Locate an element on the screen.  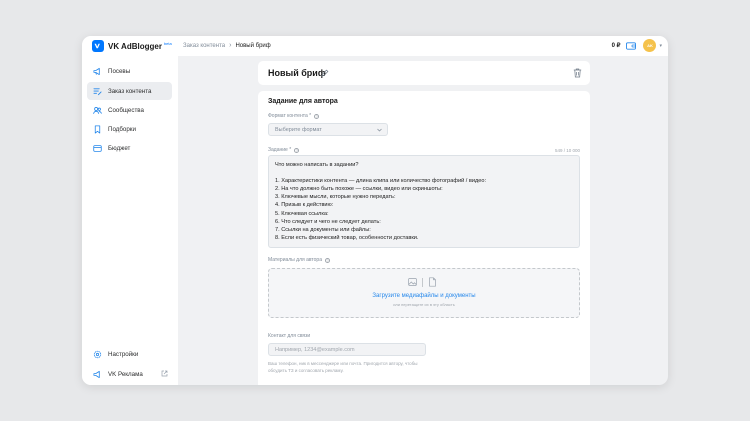
task-line: 5. Ключевая ссылка: is located at coordinates (302, 213).